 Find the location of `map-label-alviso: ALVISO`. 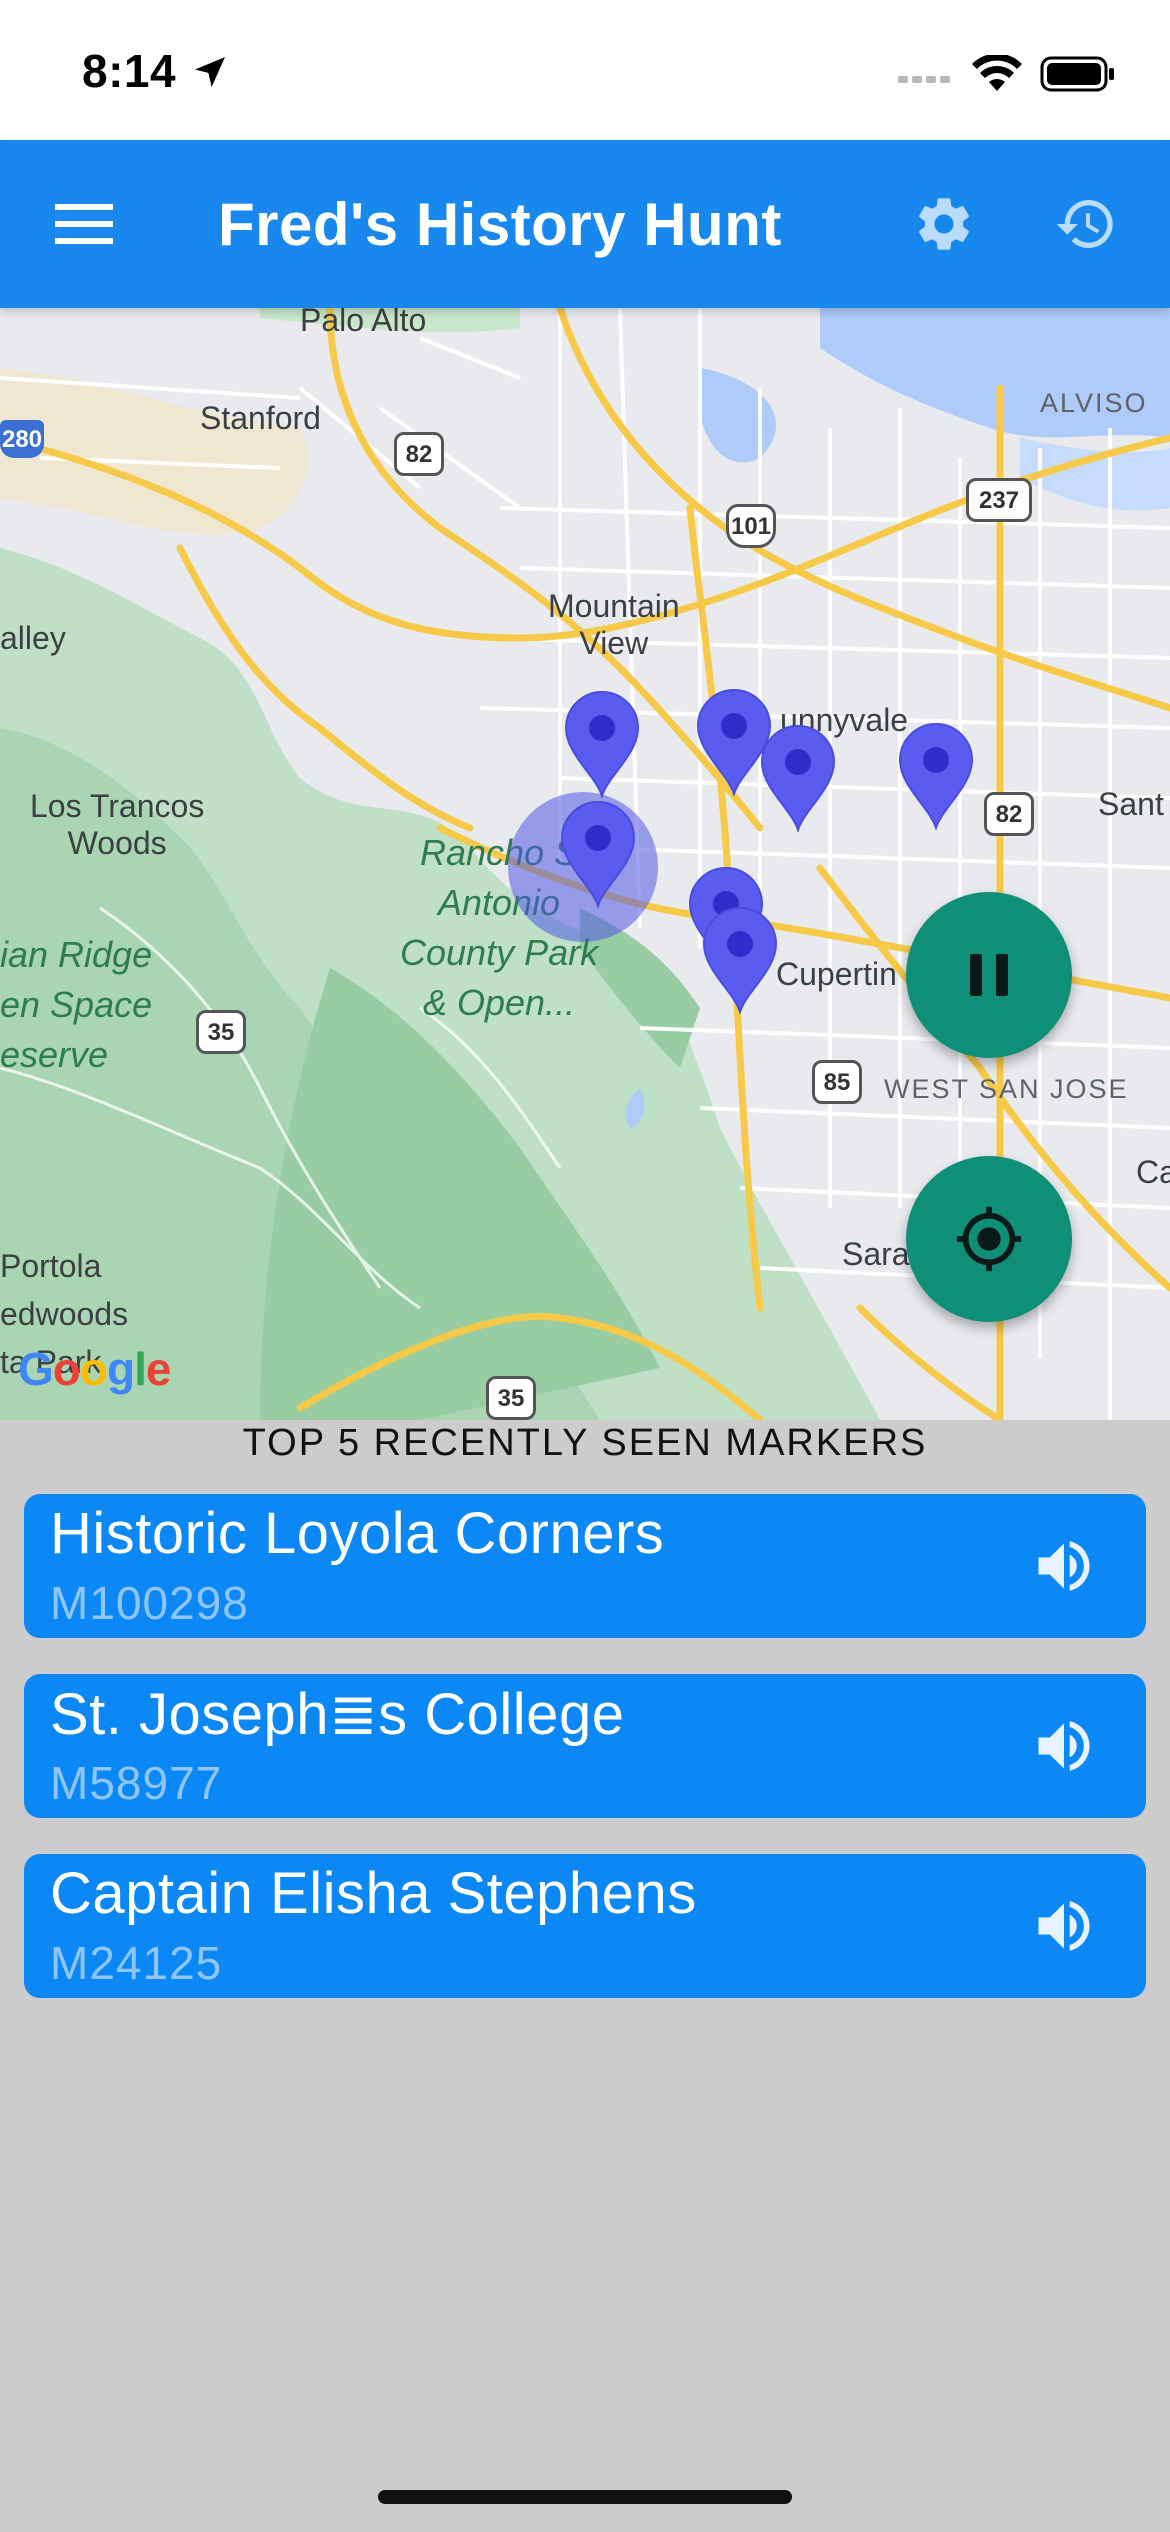

map-label-alviso: ALVISO is located at coordinates (1094, 403).